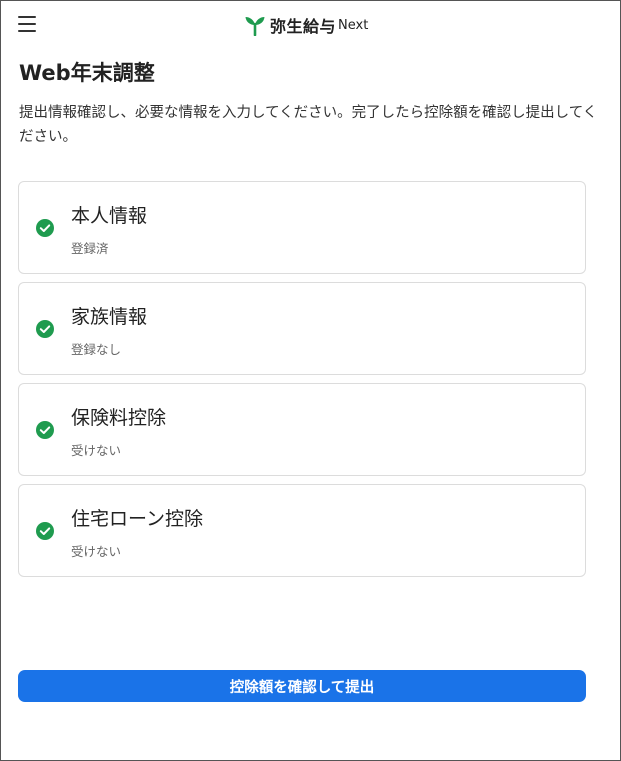 The width and height of the screenshot is (621, 761). I want to click on submit-button: 控除額を確認して提出, so click(302, 686).